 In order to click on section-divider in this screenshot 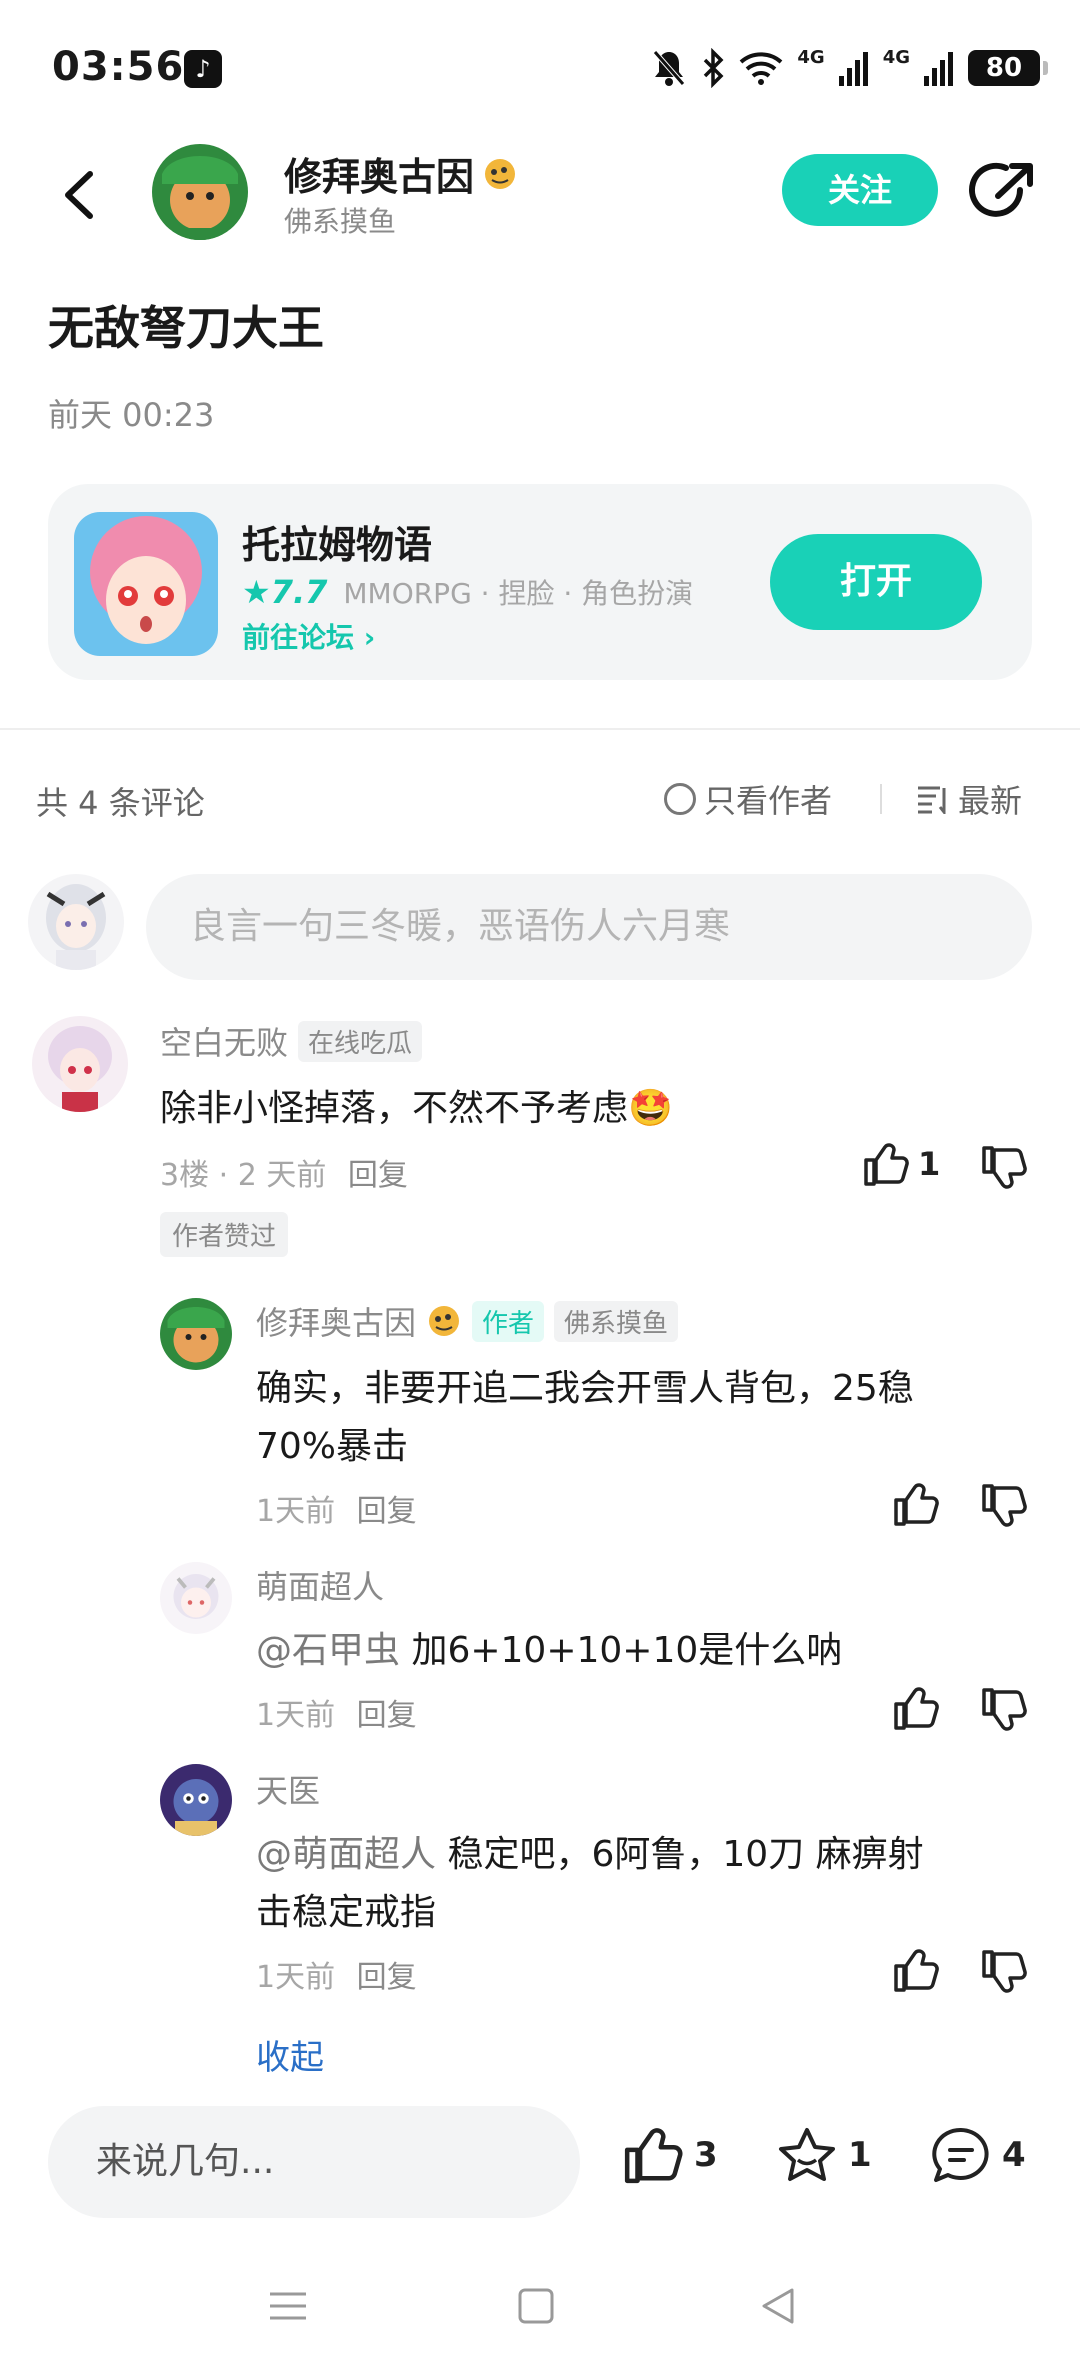, I will do `click(540, 729)`.